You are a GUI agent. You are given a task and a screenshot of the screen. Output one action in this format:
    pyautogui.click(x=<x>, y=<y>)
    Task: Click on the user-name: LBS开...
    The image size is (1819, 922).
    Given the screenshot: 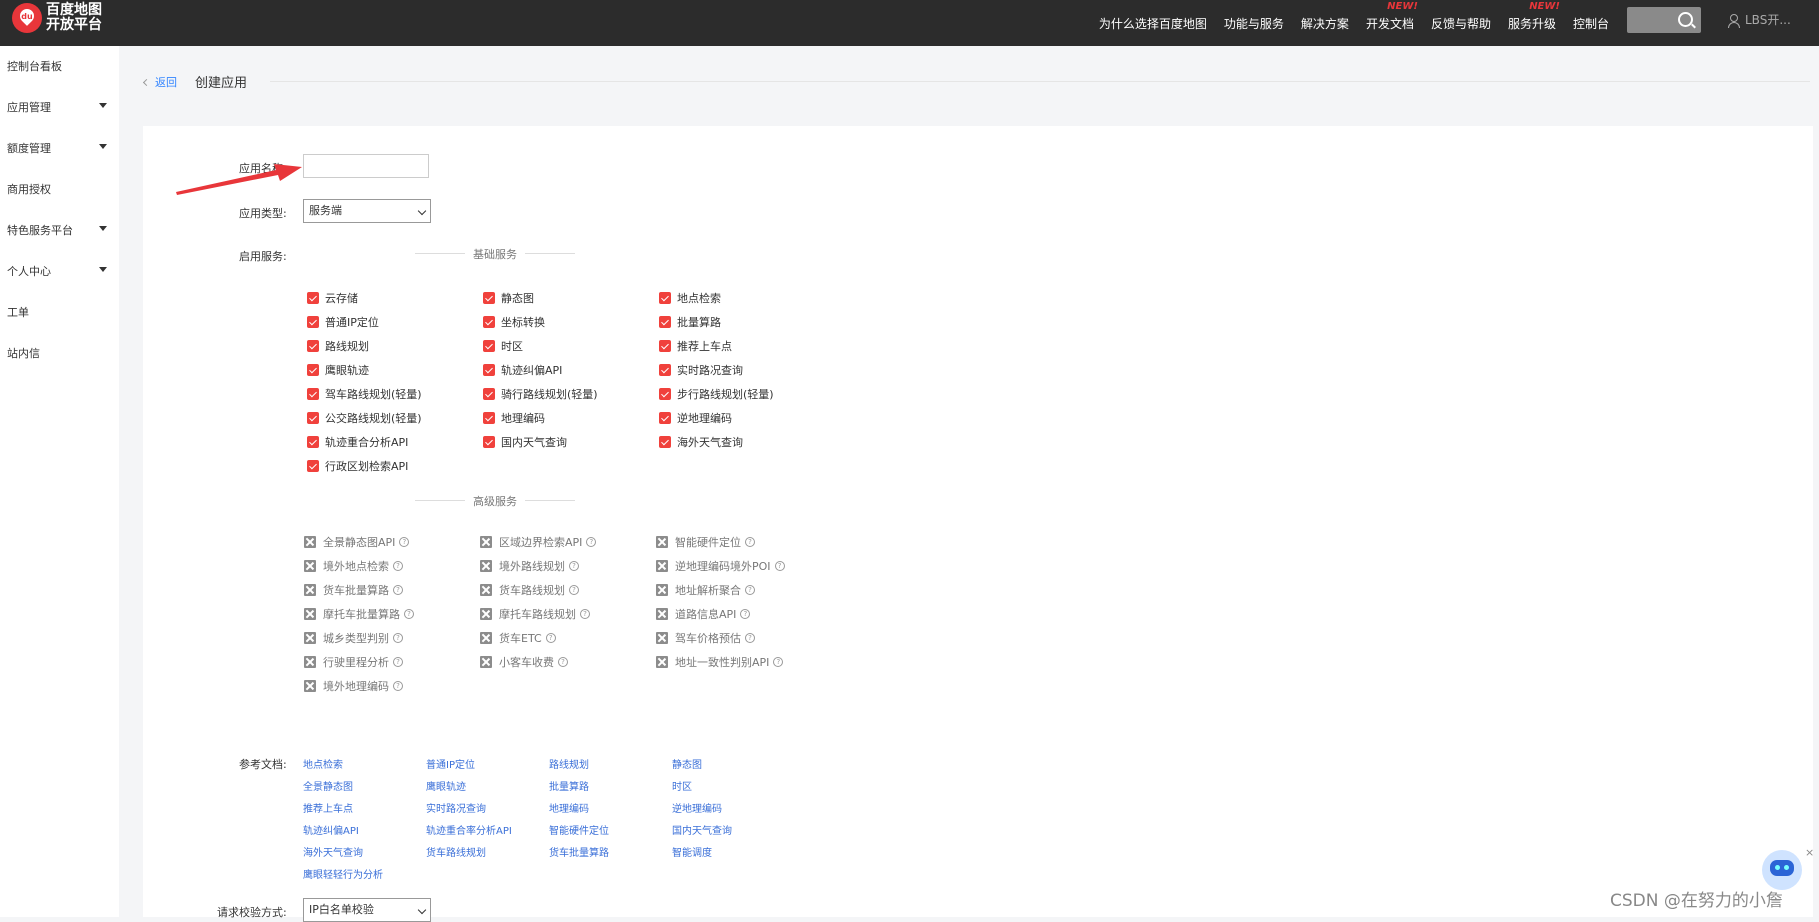 What is the action you would take?
    pyautogui.click(x=1768, y=19)
    